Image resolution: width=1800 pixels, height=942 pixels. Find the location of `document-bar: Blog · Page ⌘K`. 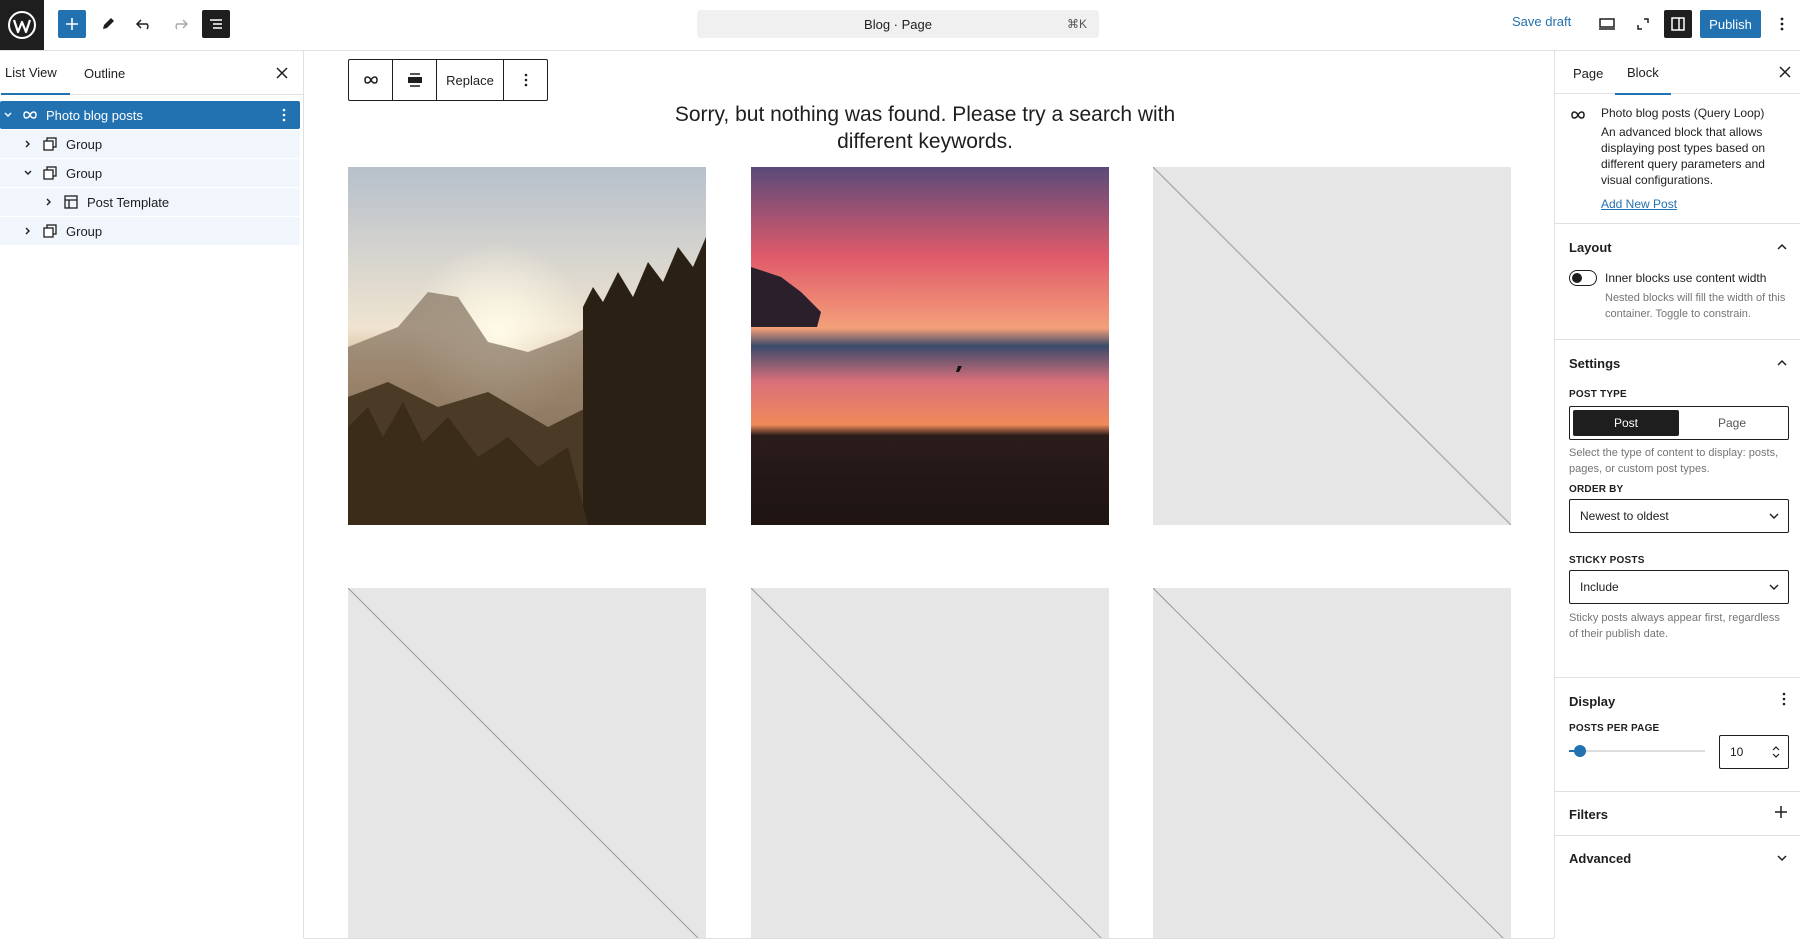

document-bar: Blog · Page ⌘K is located at coordinates (898, 24).